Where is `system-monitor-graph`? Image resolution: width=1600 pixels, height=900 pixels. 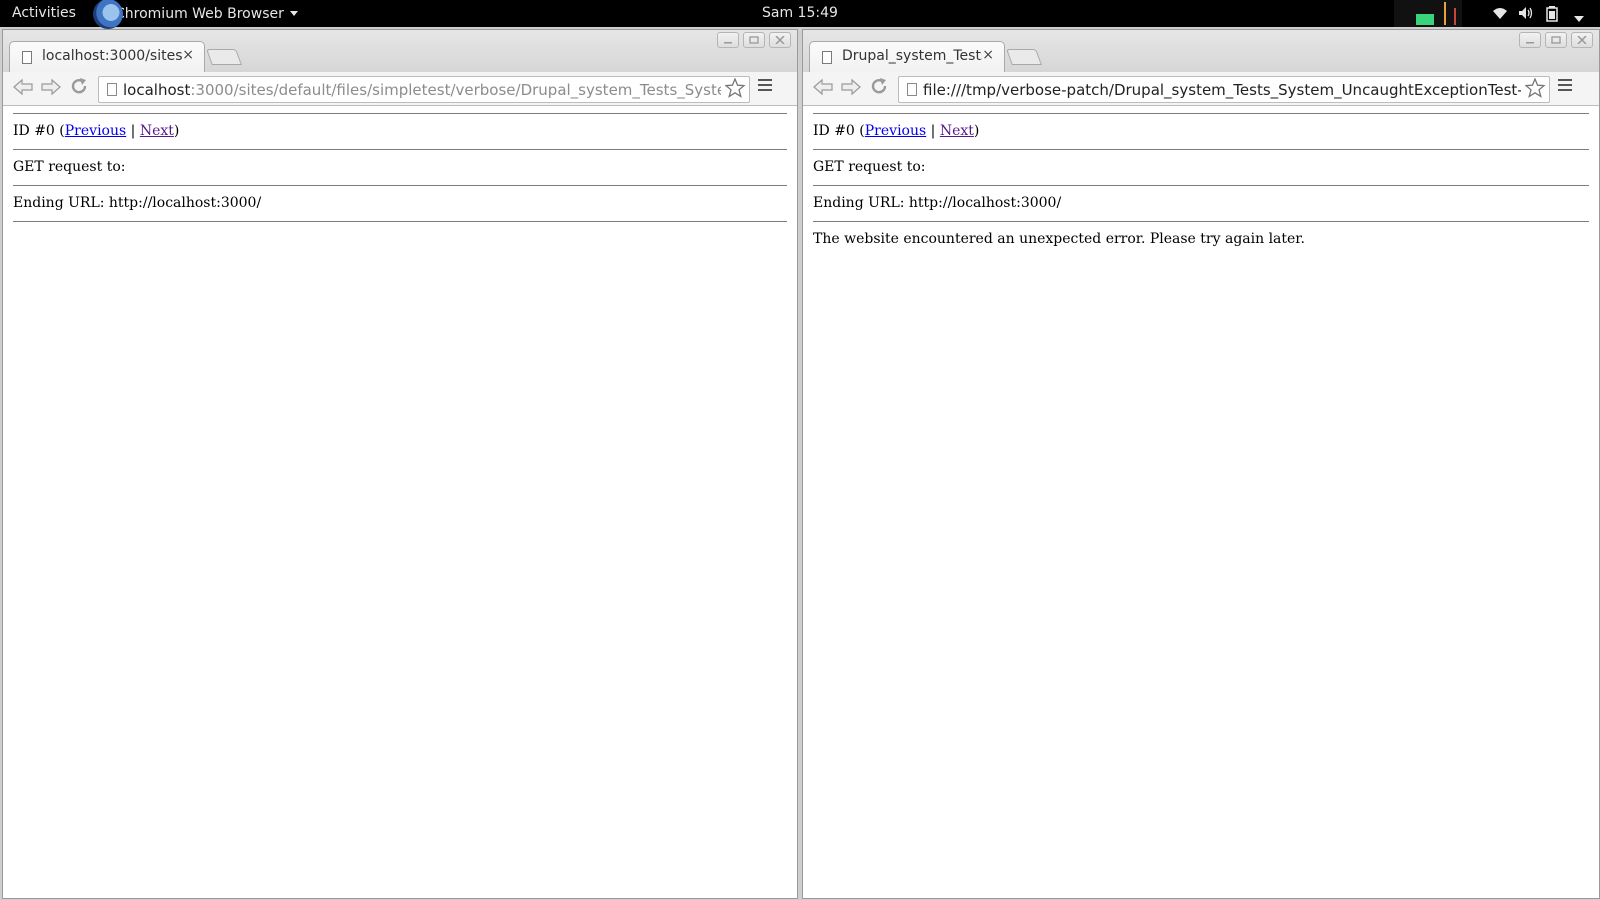 system-monitor-graph is located at coordinates (1428, 13).